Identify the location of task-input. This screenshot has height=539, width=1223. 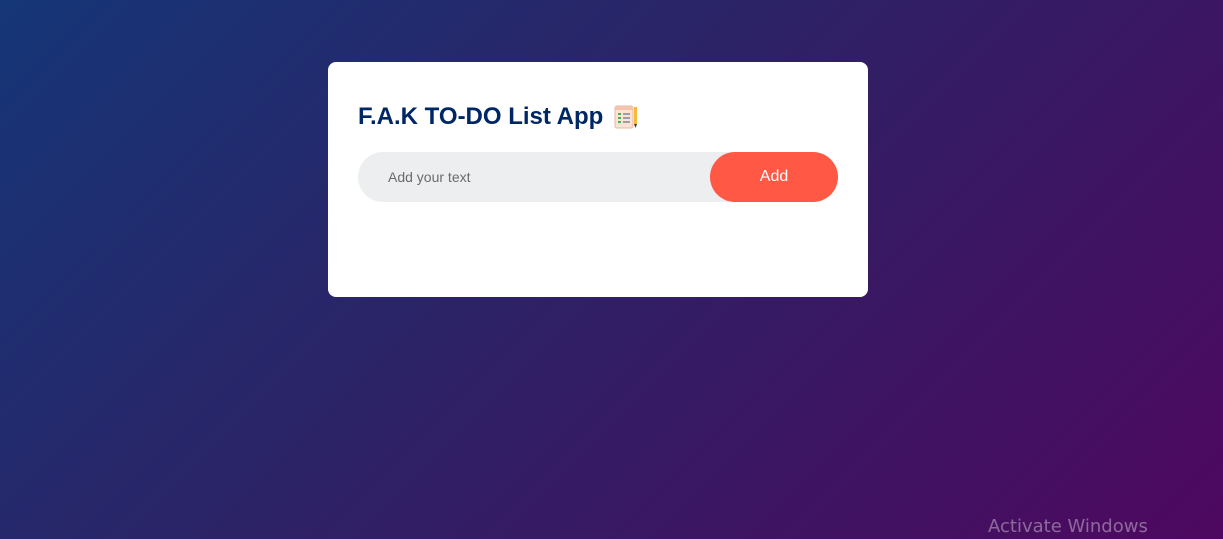
(534, 177).